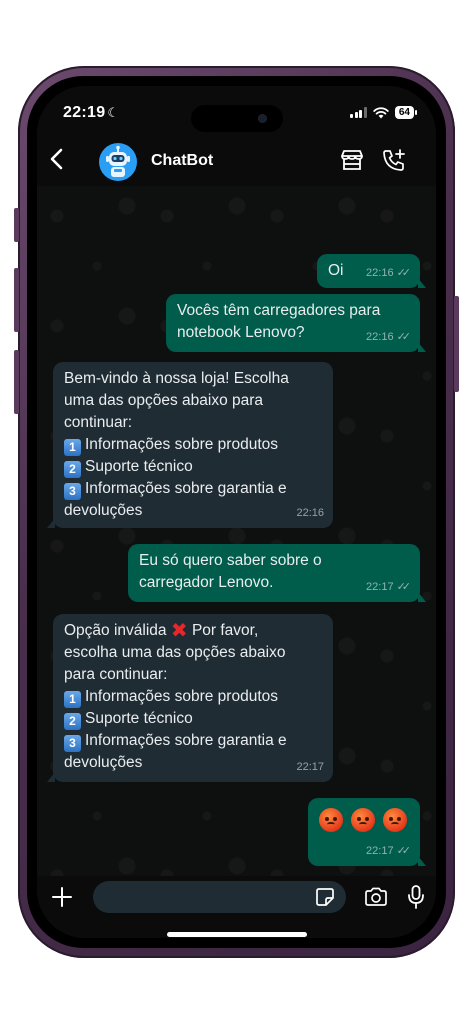  I want to click on message-line: uma das opções abaixo para, so click(164, 400).